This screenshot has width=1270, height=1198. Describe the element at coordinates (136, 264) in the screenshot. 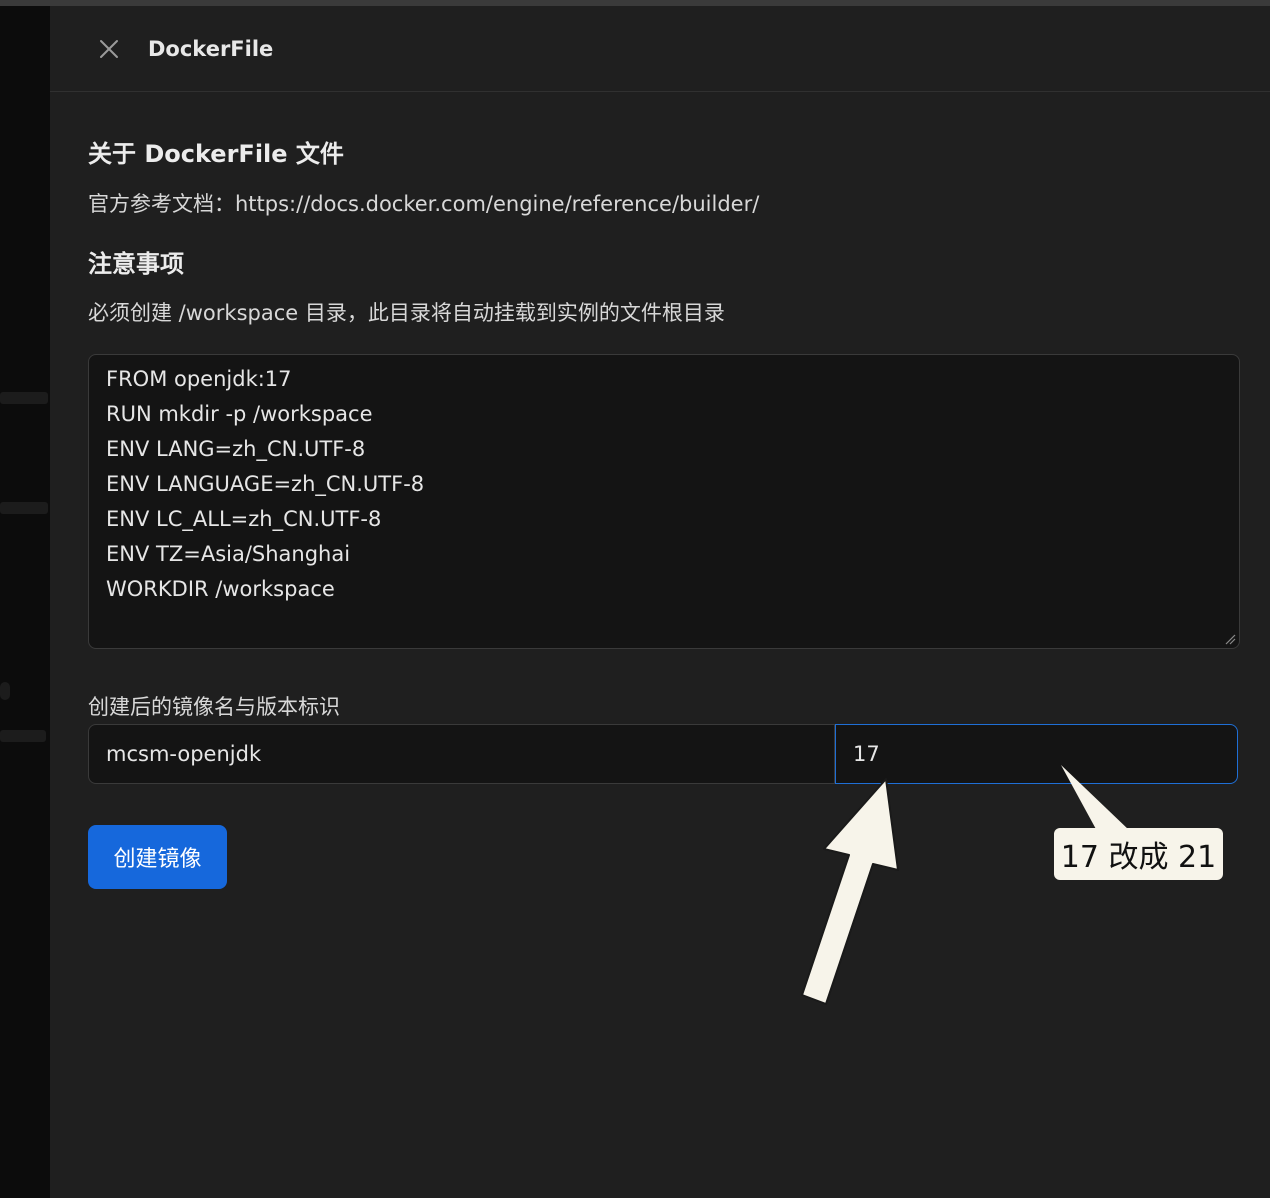

I see `notice-heading: 注意事项` at that location.